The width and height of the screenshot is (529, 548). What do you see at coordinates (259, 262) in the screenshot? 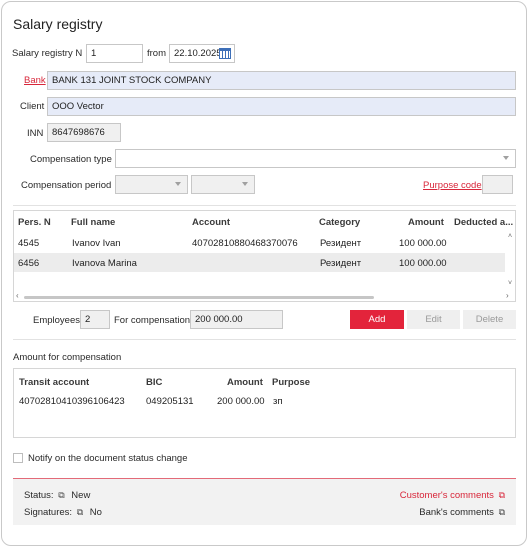
I see `table-row: 6456 Ivanova Marina Резидент 100 000.00` at bounding box center [259, 262].